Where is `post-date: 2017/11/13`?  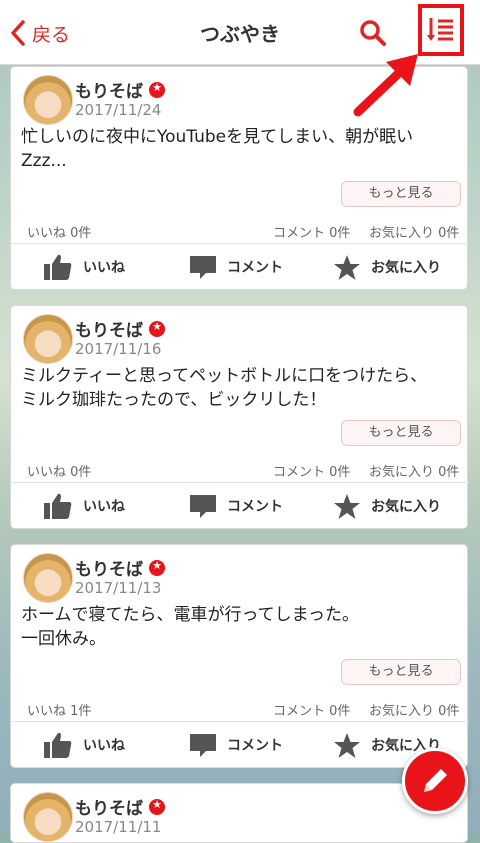
post-date: 2017/11/13 is located at coordinates (118, 588).